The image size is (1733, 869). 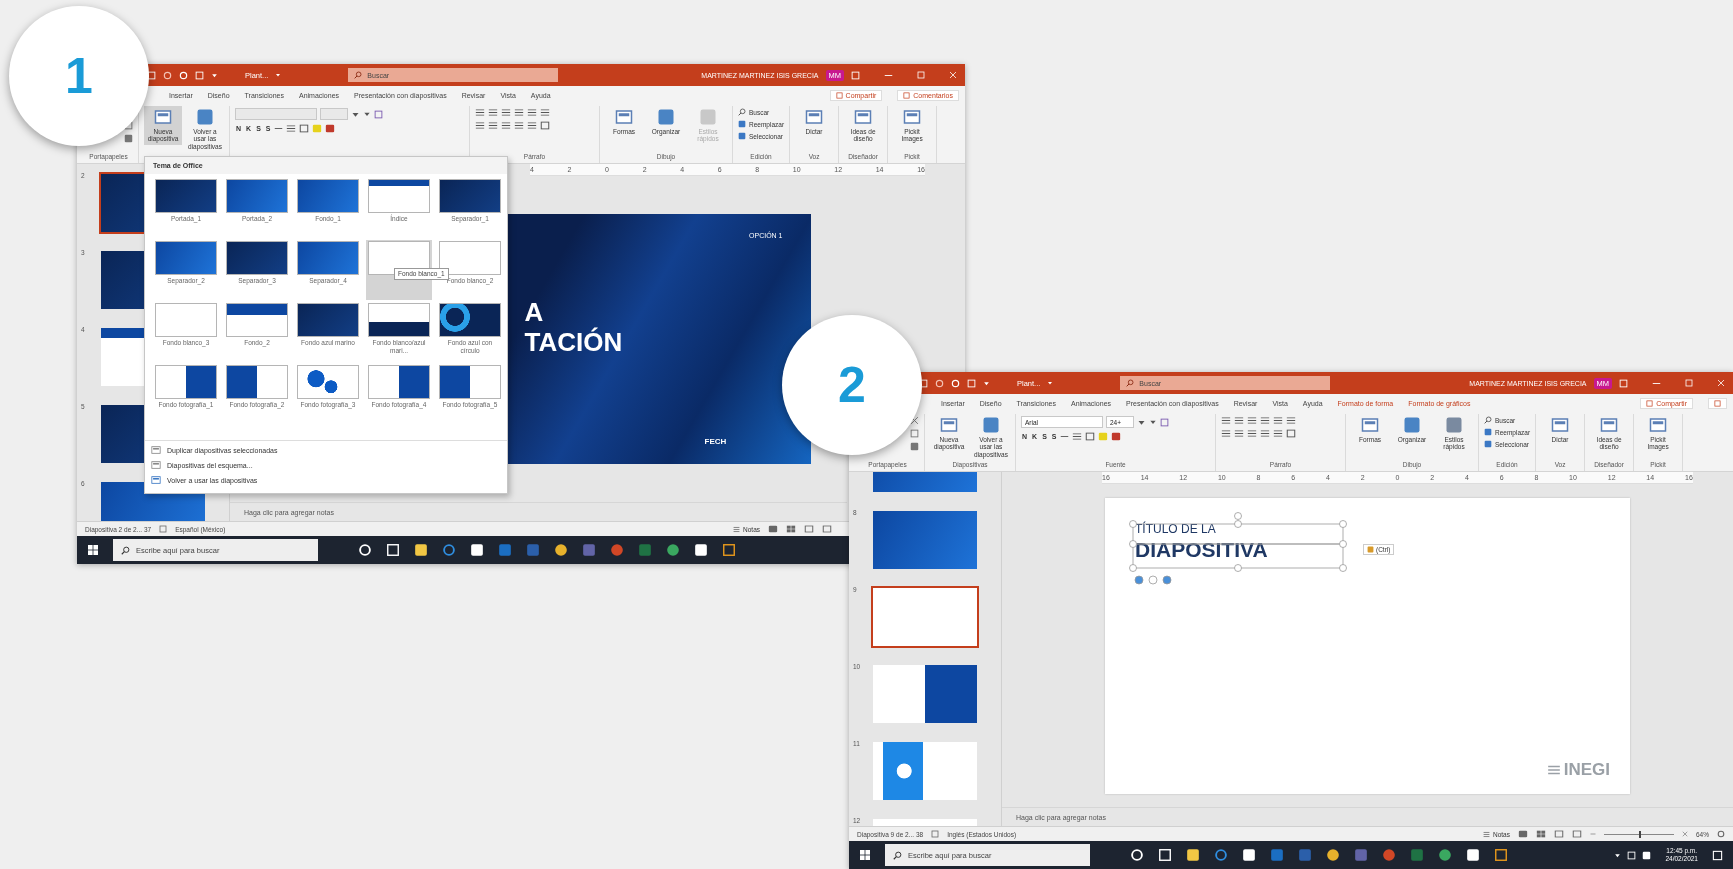 I want to click on font-name-field, so click(x=276, y=114).